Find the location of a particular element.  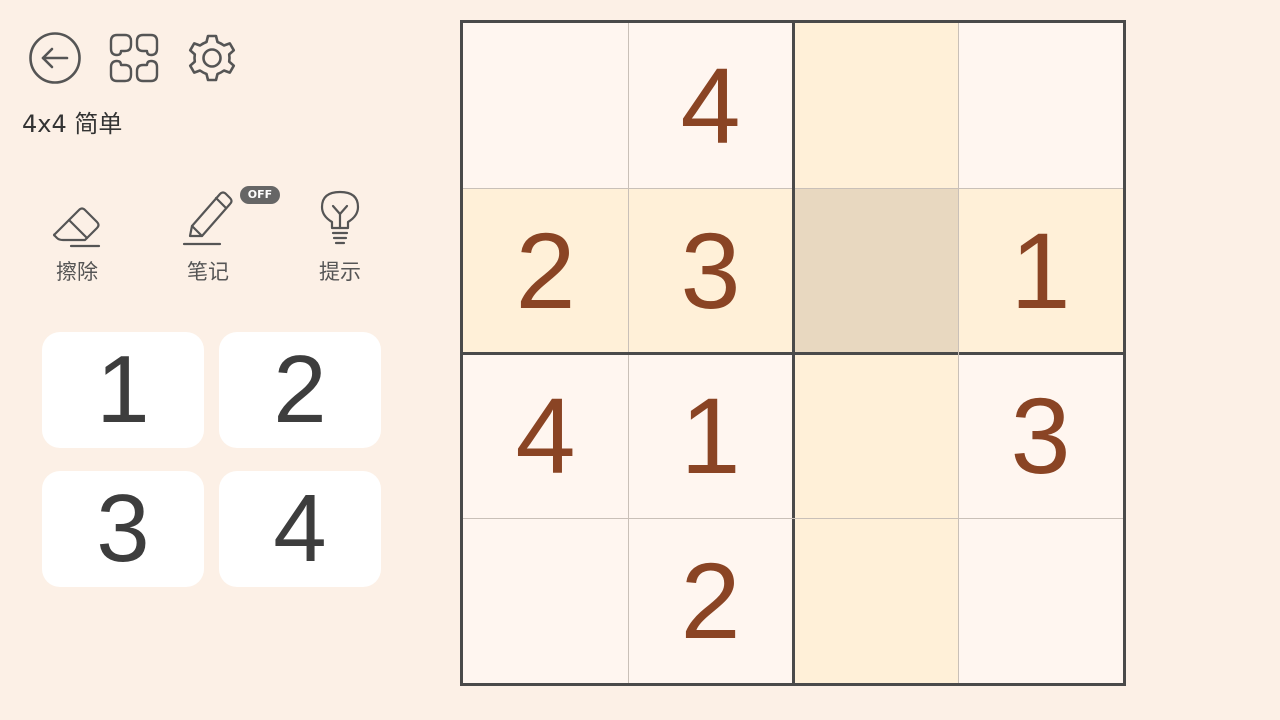

erase-label: 擦除 is located at coordinates (77, 272).